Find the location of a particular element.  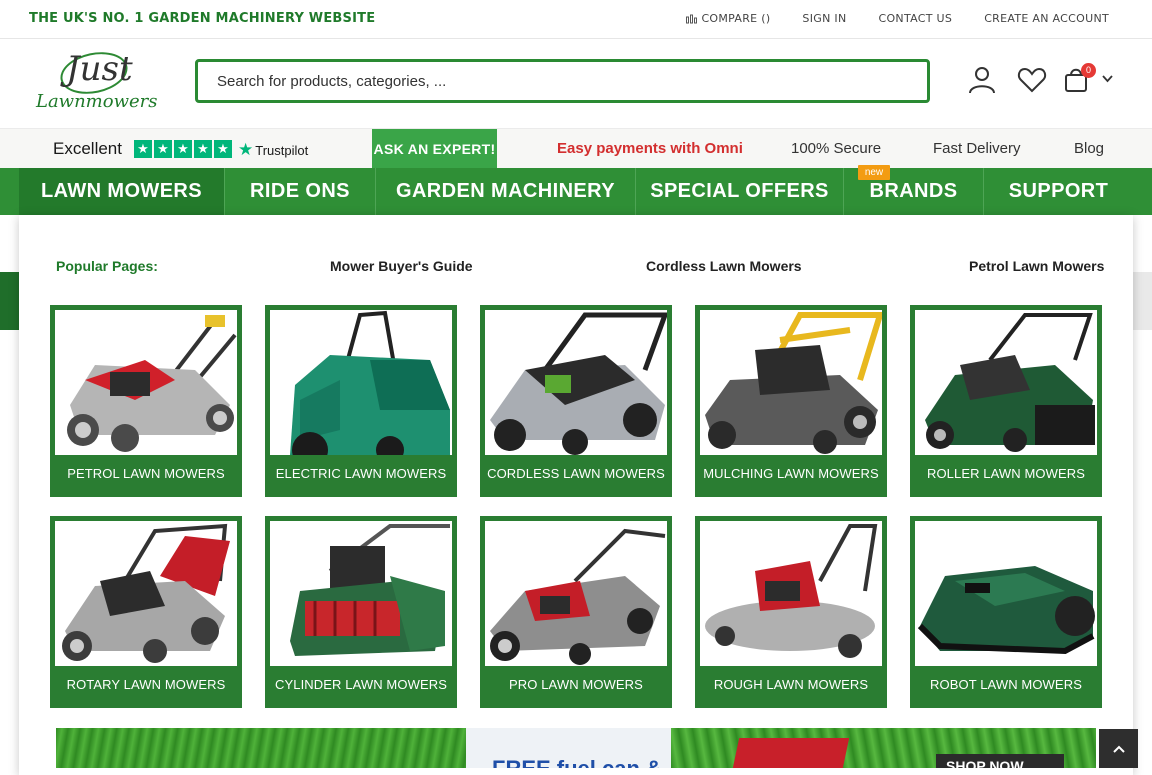

chevron-up-icon is located at coordinates (1118, 749).